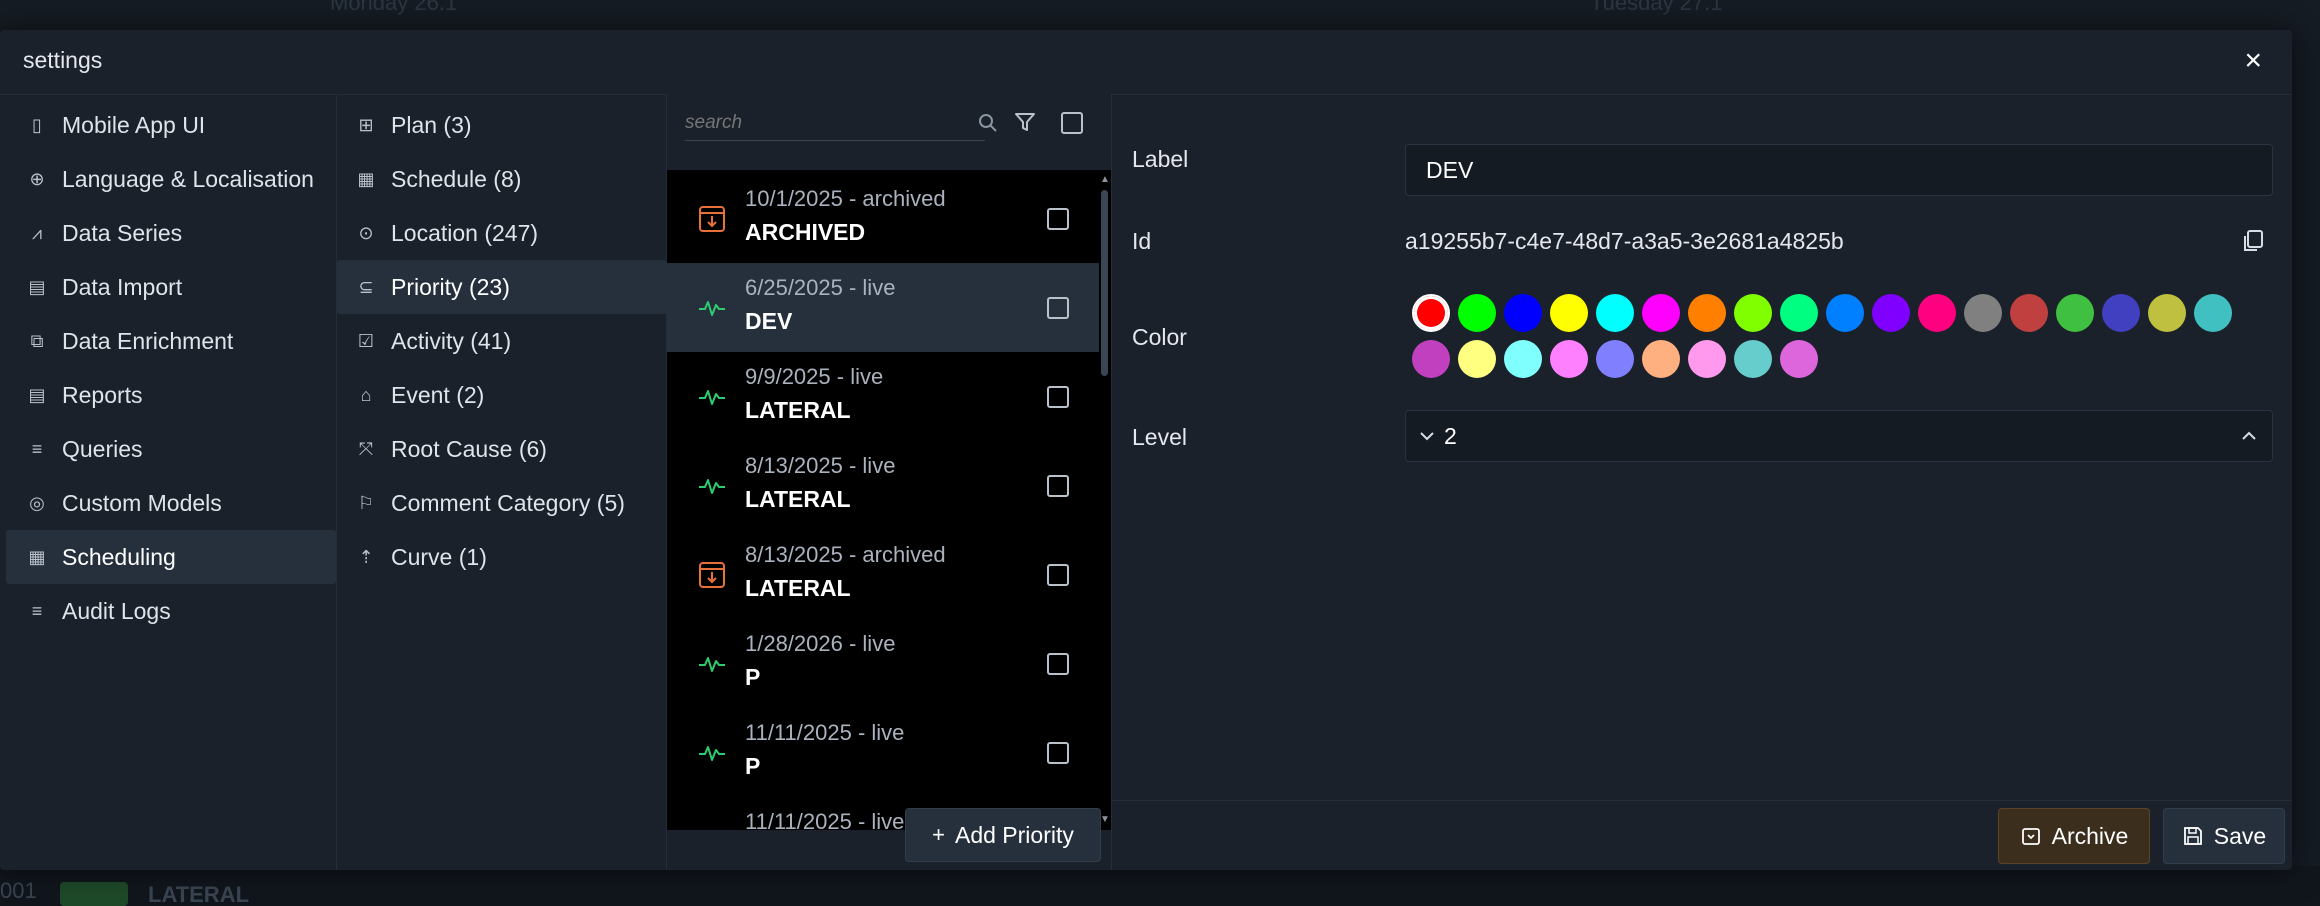  What do you see at coordinates (1014, 834) in the screenshot?
I see `add-priority-label: Add Priority` at bounding box center [1014, 834].